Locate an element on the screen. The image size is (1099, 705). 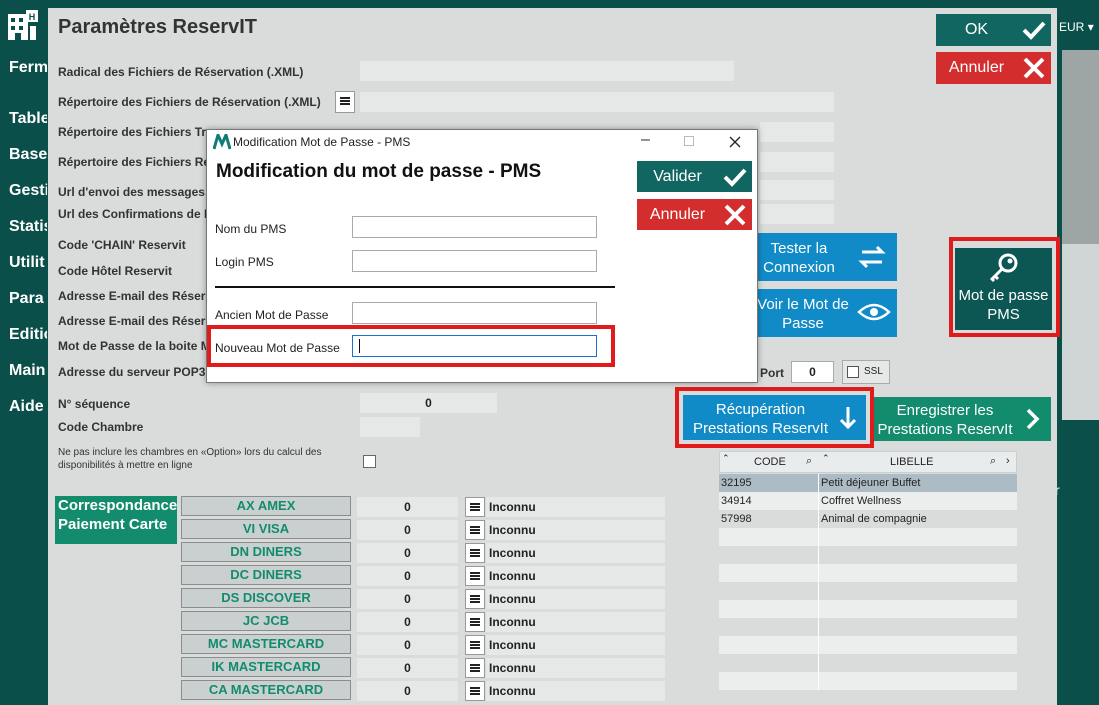
nouveau-mdp-input is located at coordinates (474, 346).